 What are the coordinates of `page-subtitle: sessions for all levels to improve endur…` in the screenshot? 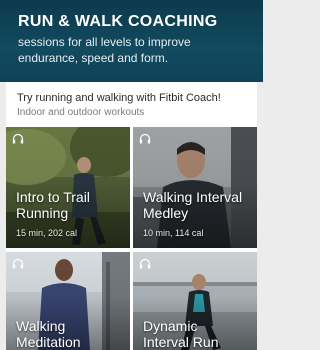 It's located at (133, 50).